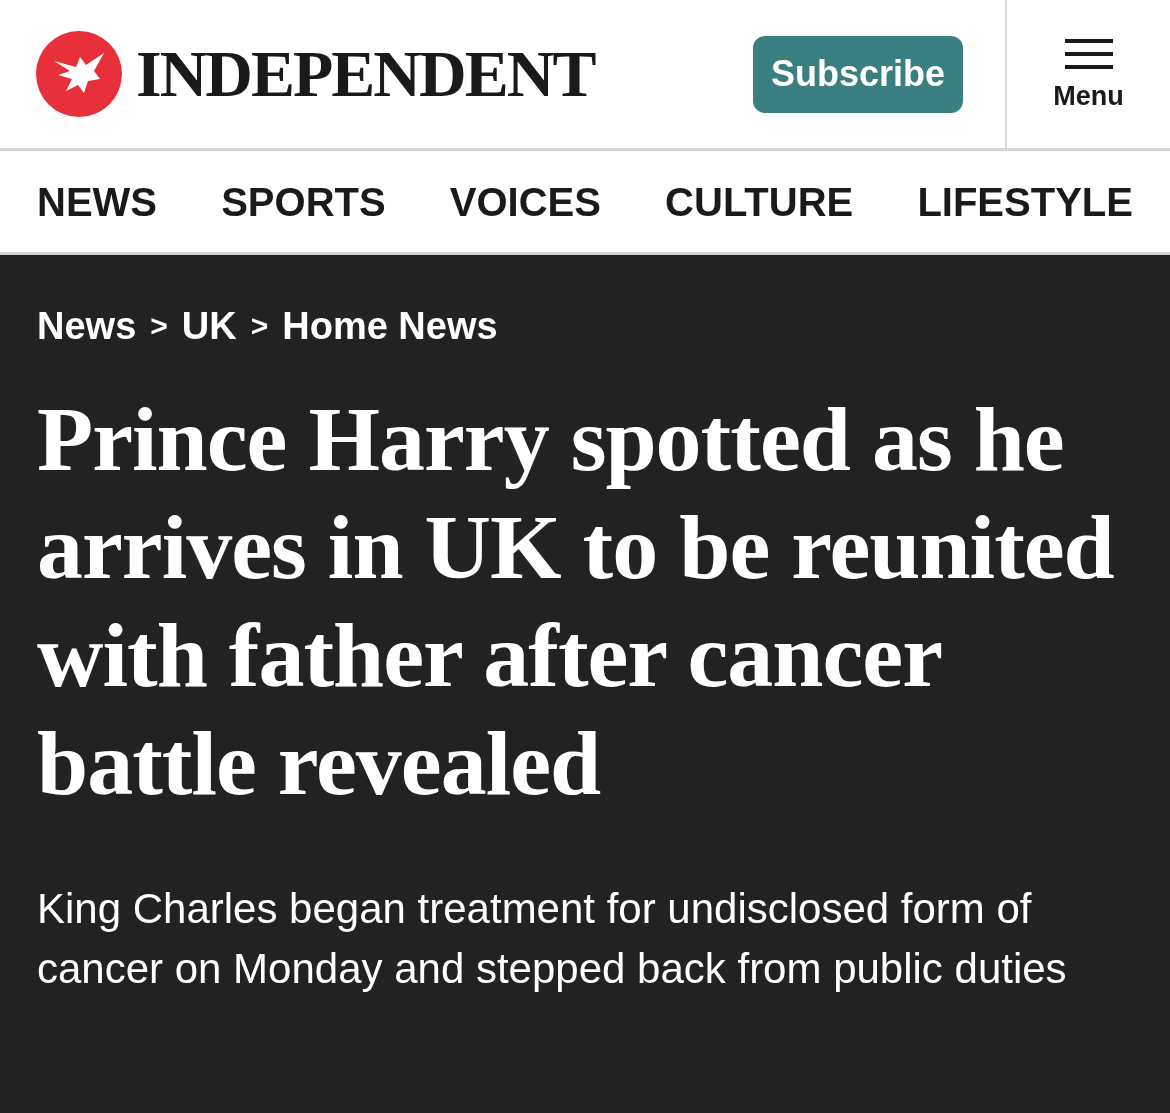 Image resolution: width=1170 pixels, height=1113 pixels. I want to click on standfirst: King Charles began treatment for undisclosed form of cancer on Monday and stepped back from public duties, so click(552, 939).